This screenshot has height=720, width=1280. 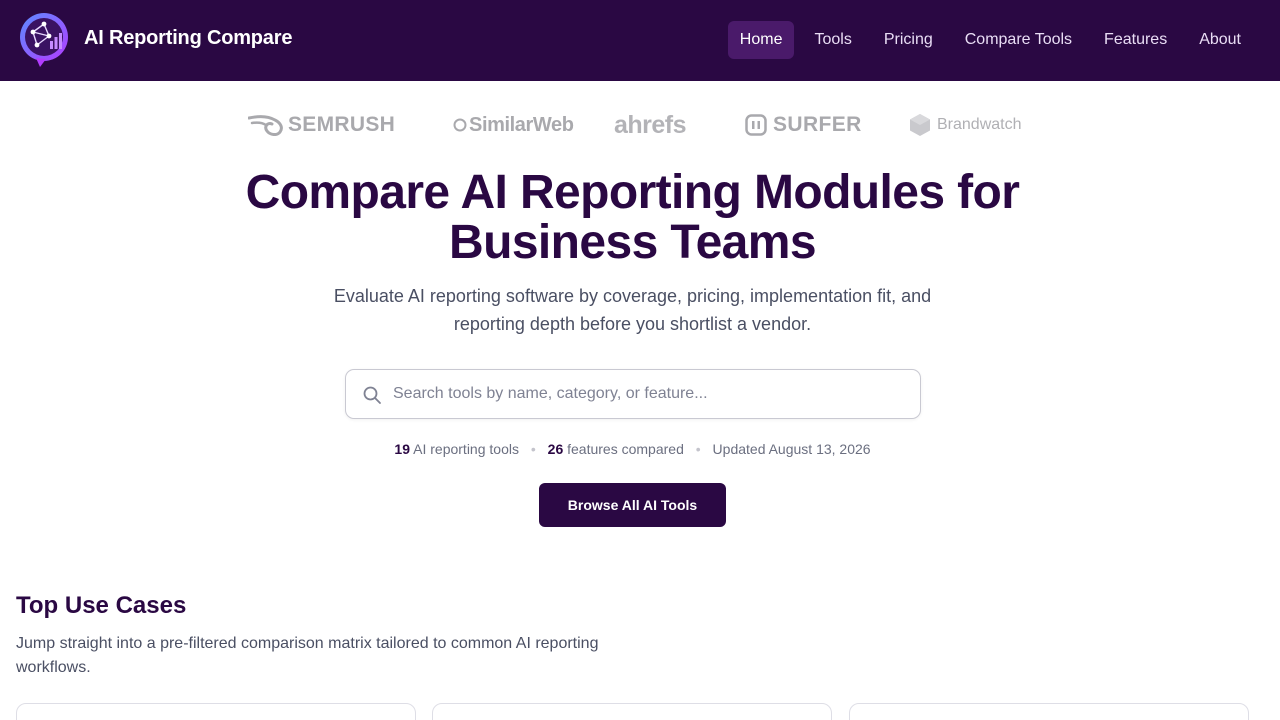 I want to click on partner-name: SEMRUSH, so click(x=342, y=124).